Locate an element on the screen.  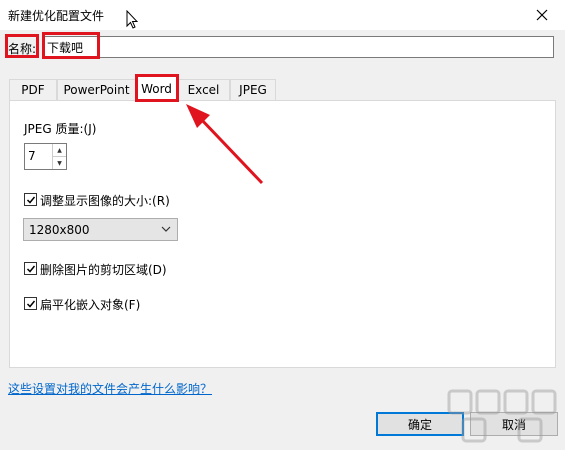
resize-images-label: 调整显示图像的大小:(R) is located at coordinates (105, 201).